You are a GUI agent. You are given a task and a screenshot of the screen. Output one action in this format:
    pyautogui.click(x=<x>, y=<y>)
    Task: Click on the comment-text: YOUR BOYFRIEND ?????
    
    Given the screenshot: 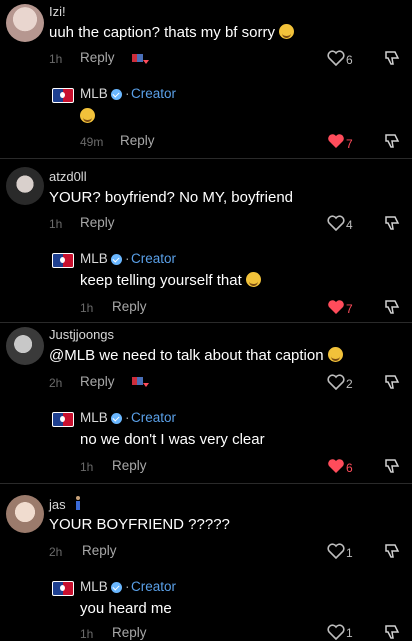 What is the action you would take?
    pyautogui.click(x=139, y=524)
    